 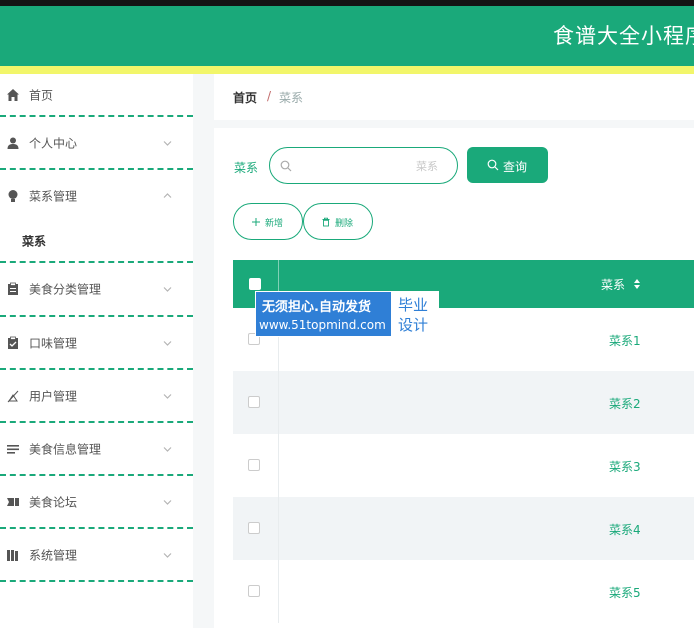 I want to click on table-cell: 菜系5, so click(x=625, y=593).